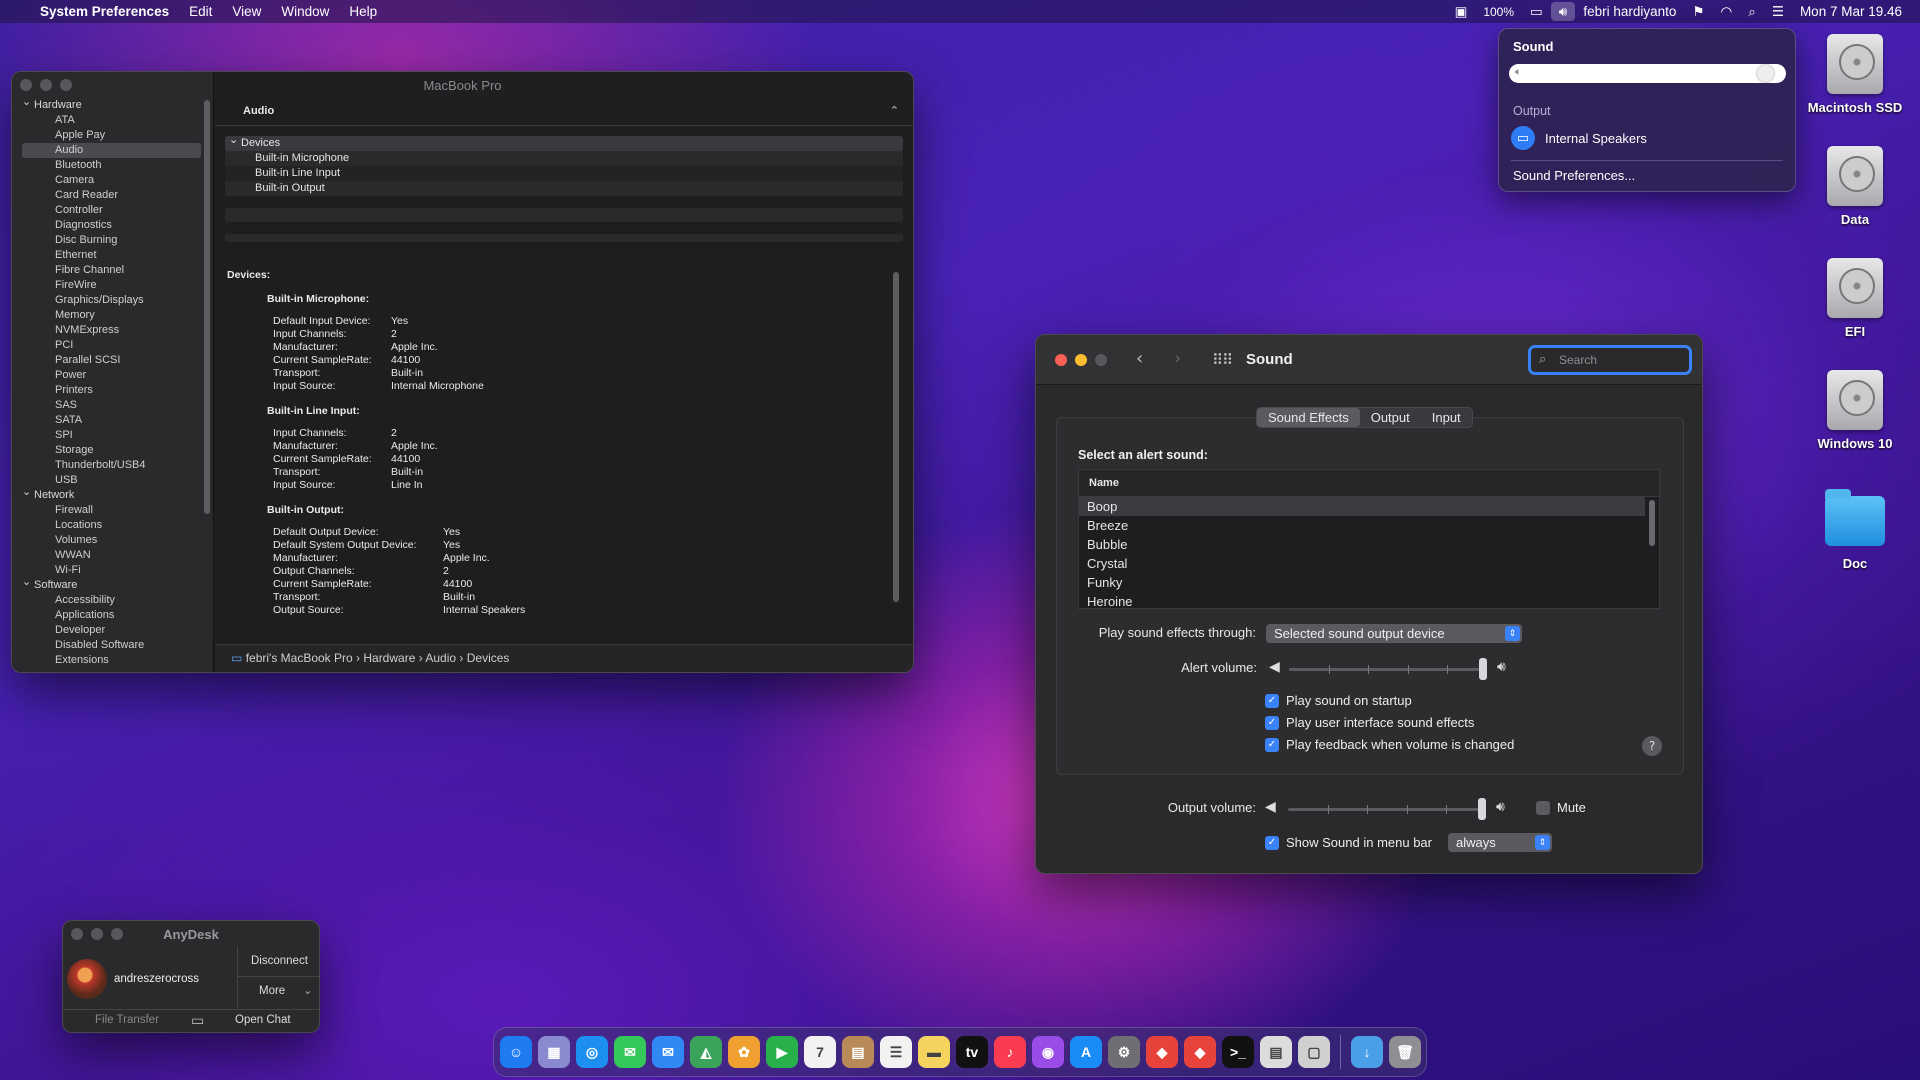  Describe the element at coordinates (109, 270) in the screenshot. I see `tree-item: Fibre Channel` at that location.